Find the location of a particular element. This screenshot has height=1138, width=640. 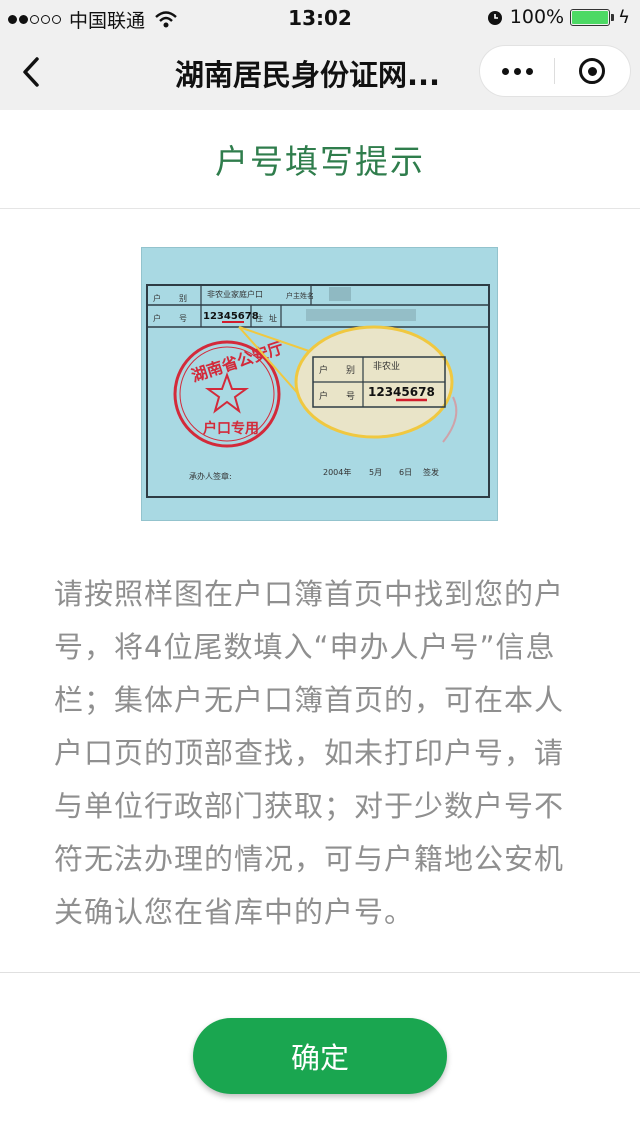

row1-label-3: 户主姓名 is located at coordinates (300, 295).